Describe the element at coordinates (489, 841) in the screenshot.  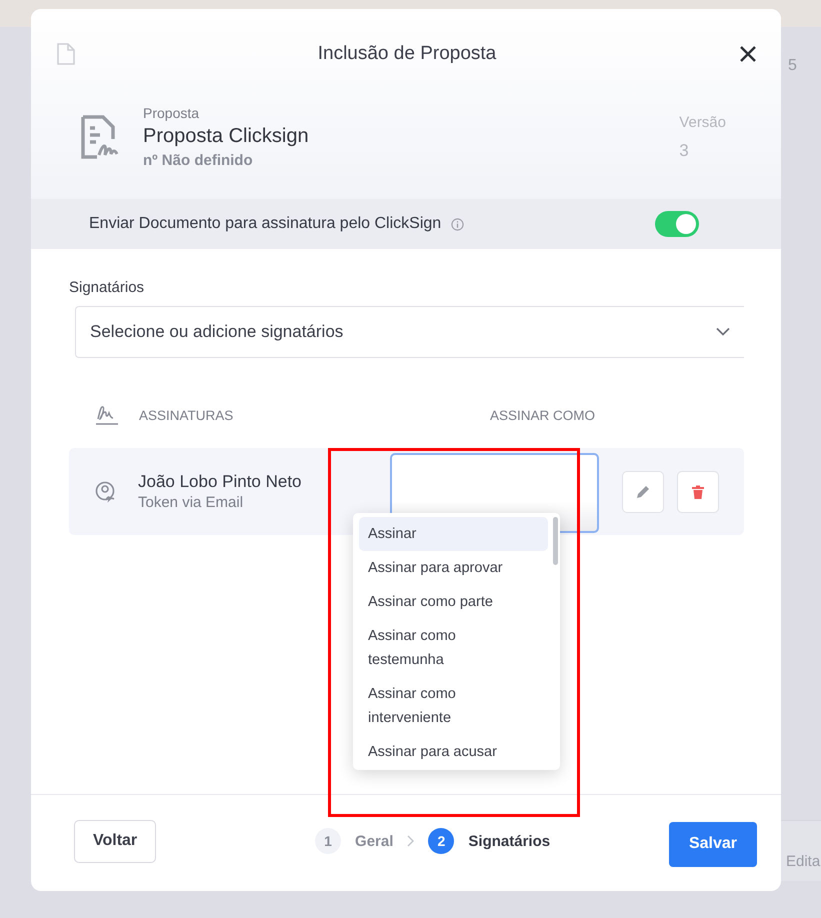
I see `step-tab: 2 Signatários` at that location.